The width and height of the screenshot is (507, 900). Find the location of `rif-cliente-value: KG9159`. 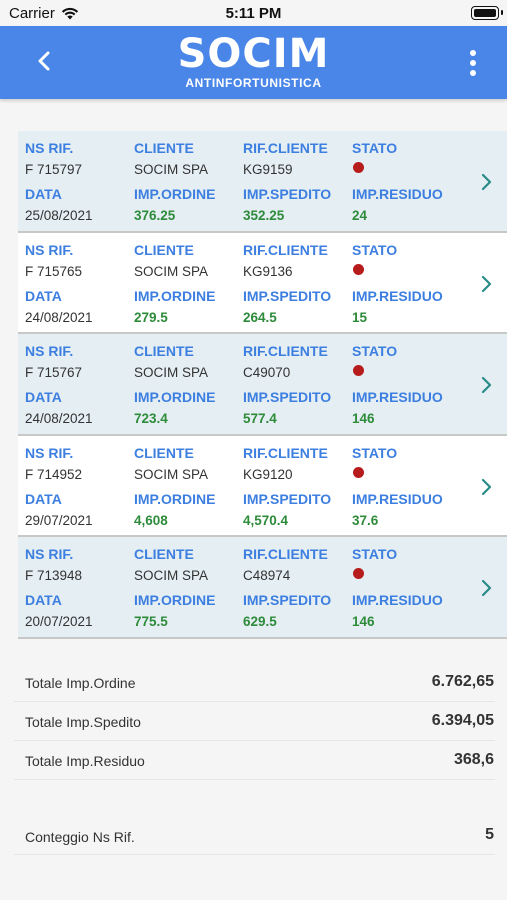

rif-cliente-value: KG9159 is located at coordinates (268, 169).